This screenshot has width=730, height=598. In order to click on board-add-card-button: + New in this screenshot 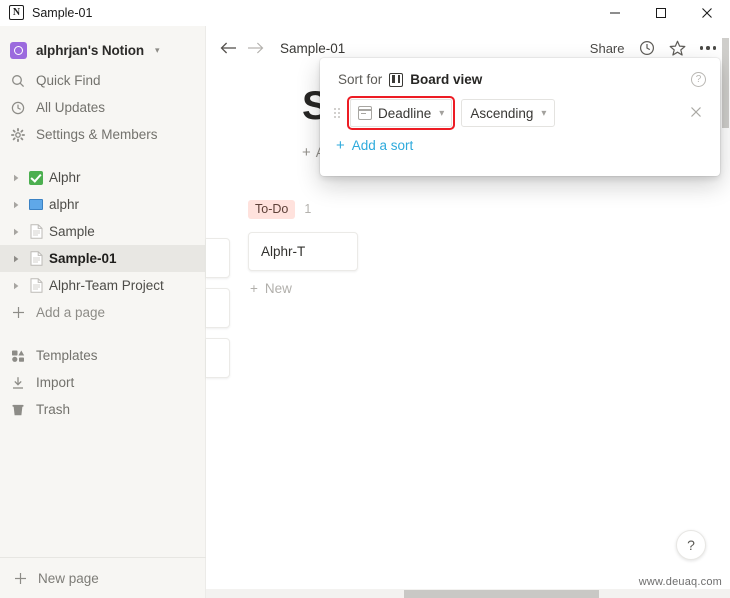, I will do `click(303, 288)`.